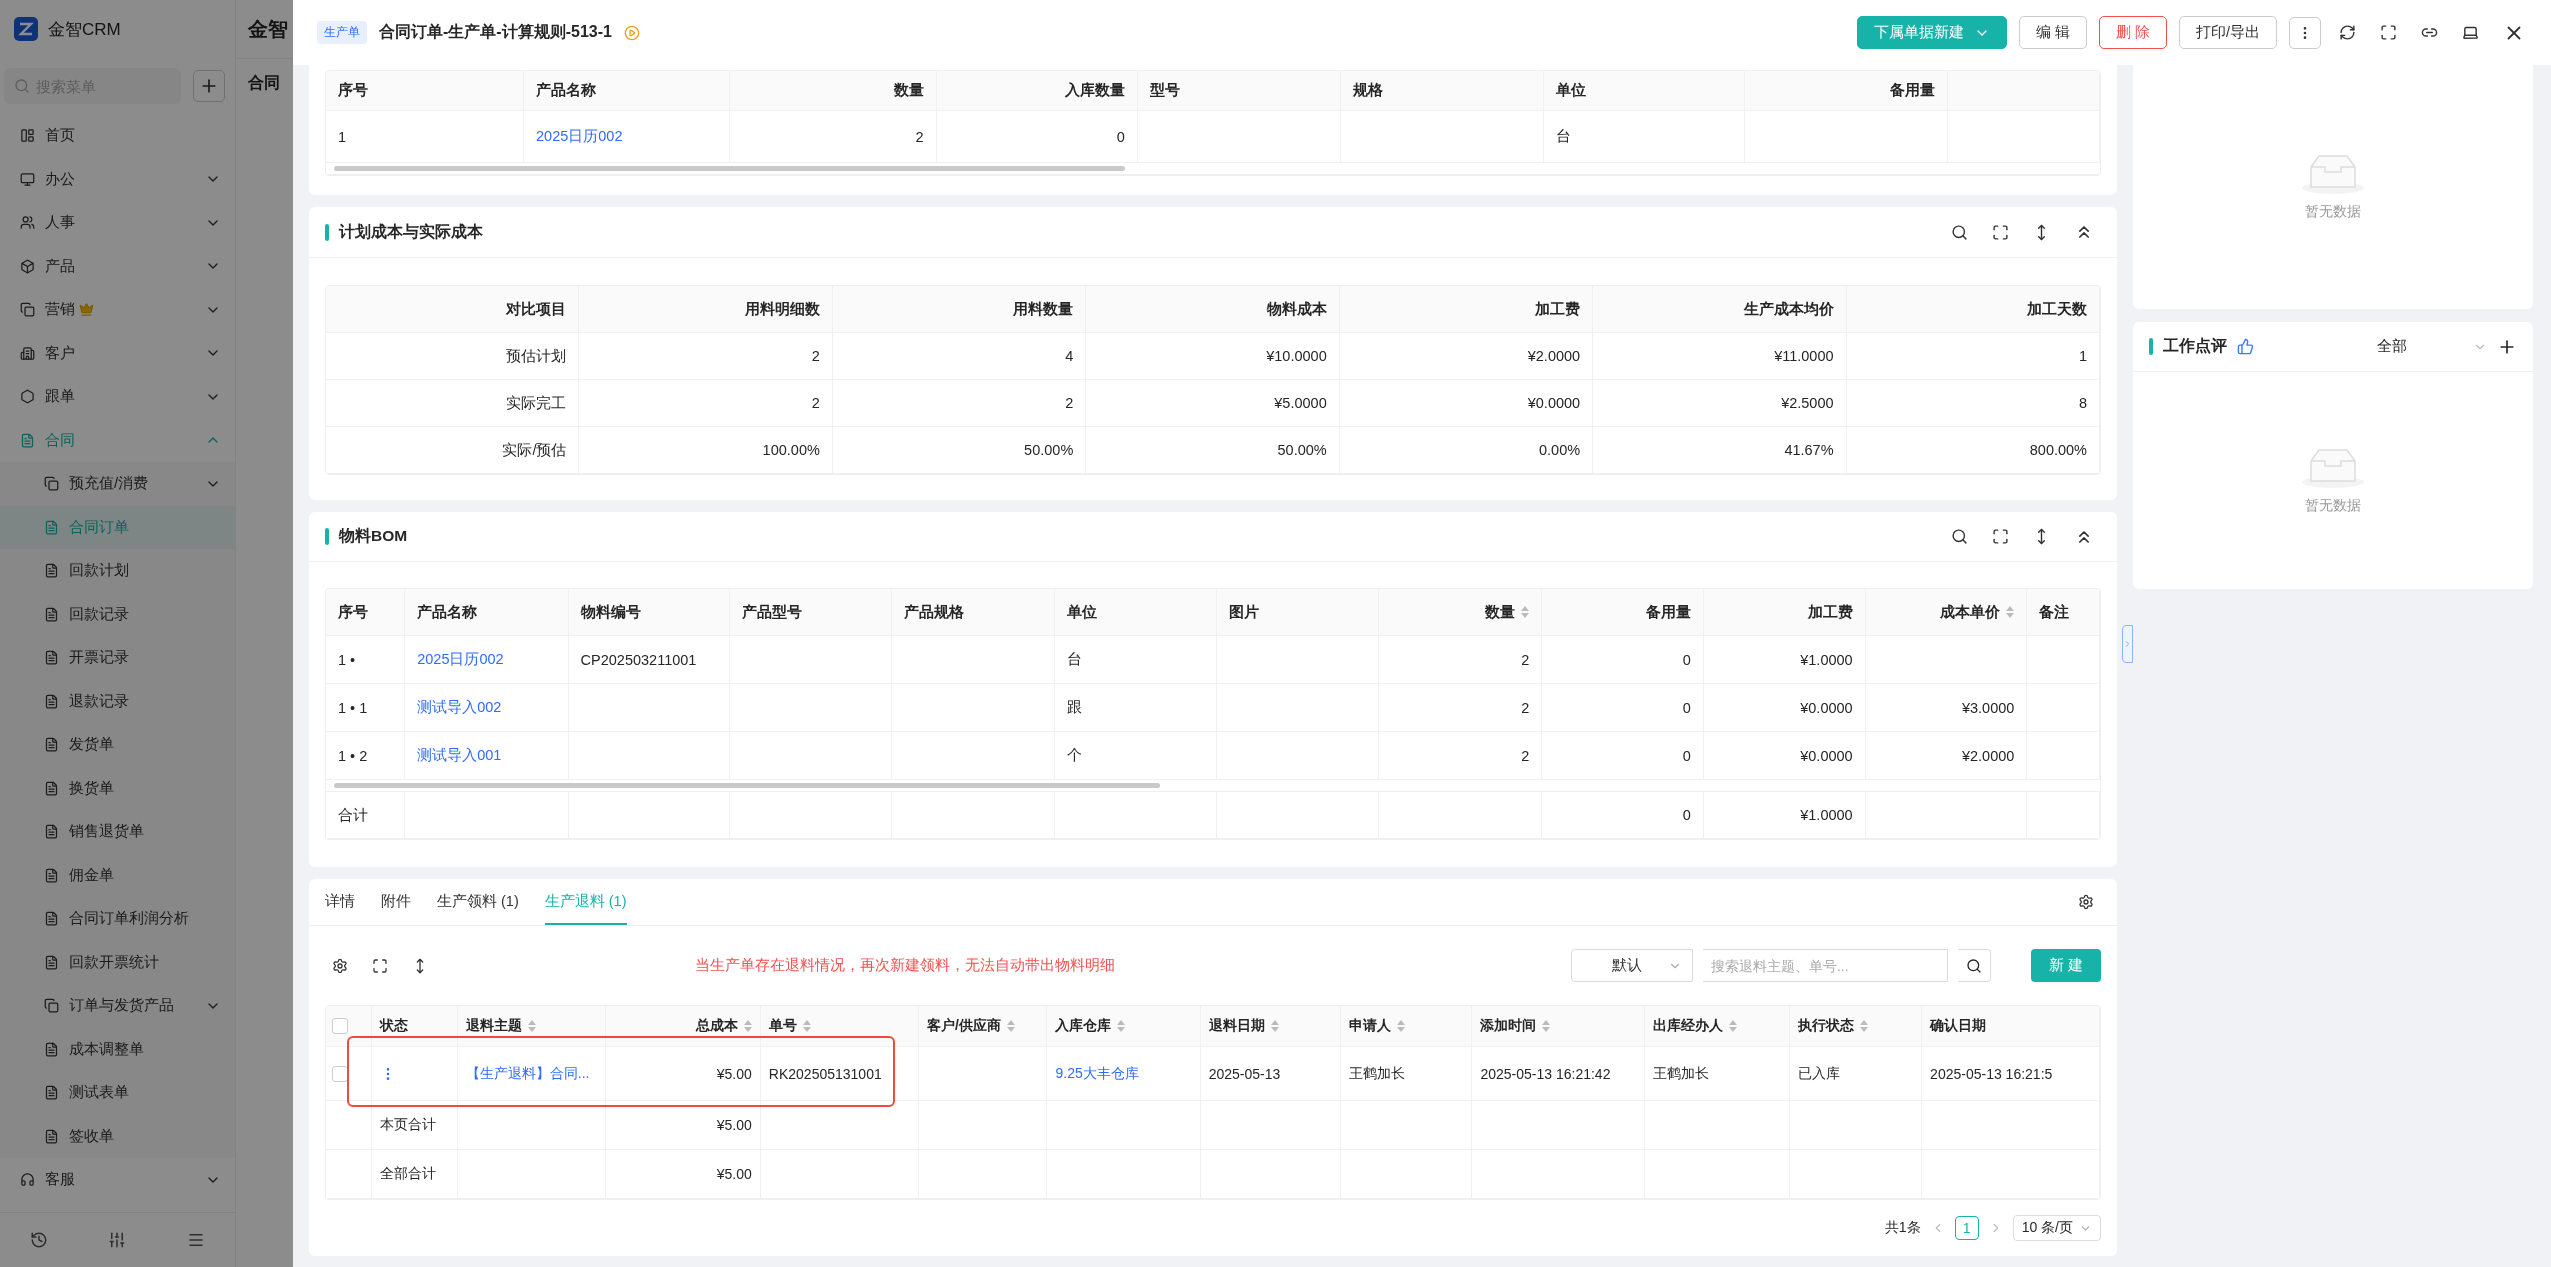 The width and height of the screenshot is (2551, 1267). Describe the element at coordinates (1559, 1026) in the screenshot. I see `column-header: 添加时间` at that location.